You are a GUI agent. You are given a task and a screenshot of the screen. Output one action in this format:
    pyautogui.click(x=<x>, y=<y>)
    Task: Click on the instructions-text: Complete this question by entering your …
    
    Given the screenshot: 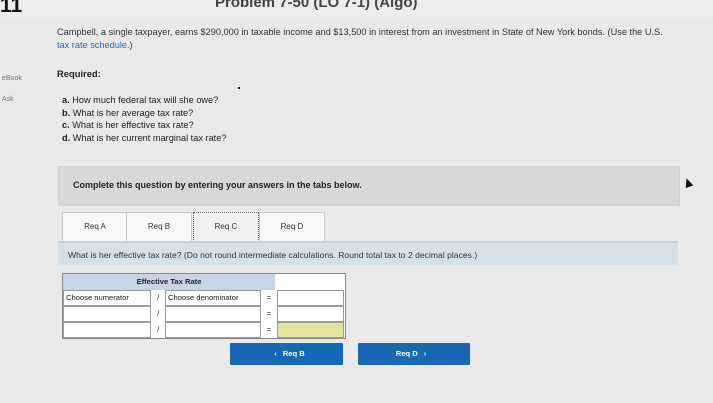 What is the action you would take?
    pyautogui.click(x=217, y=185)
    